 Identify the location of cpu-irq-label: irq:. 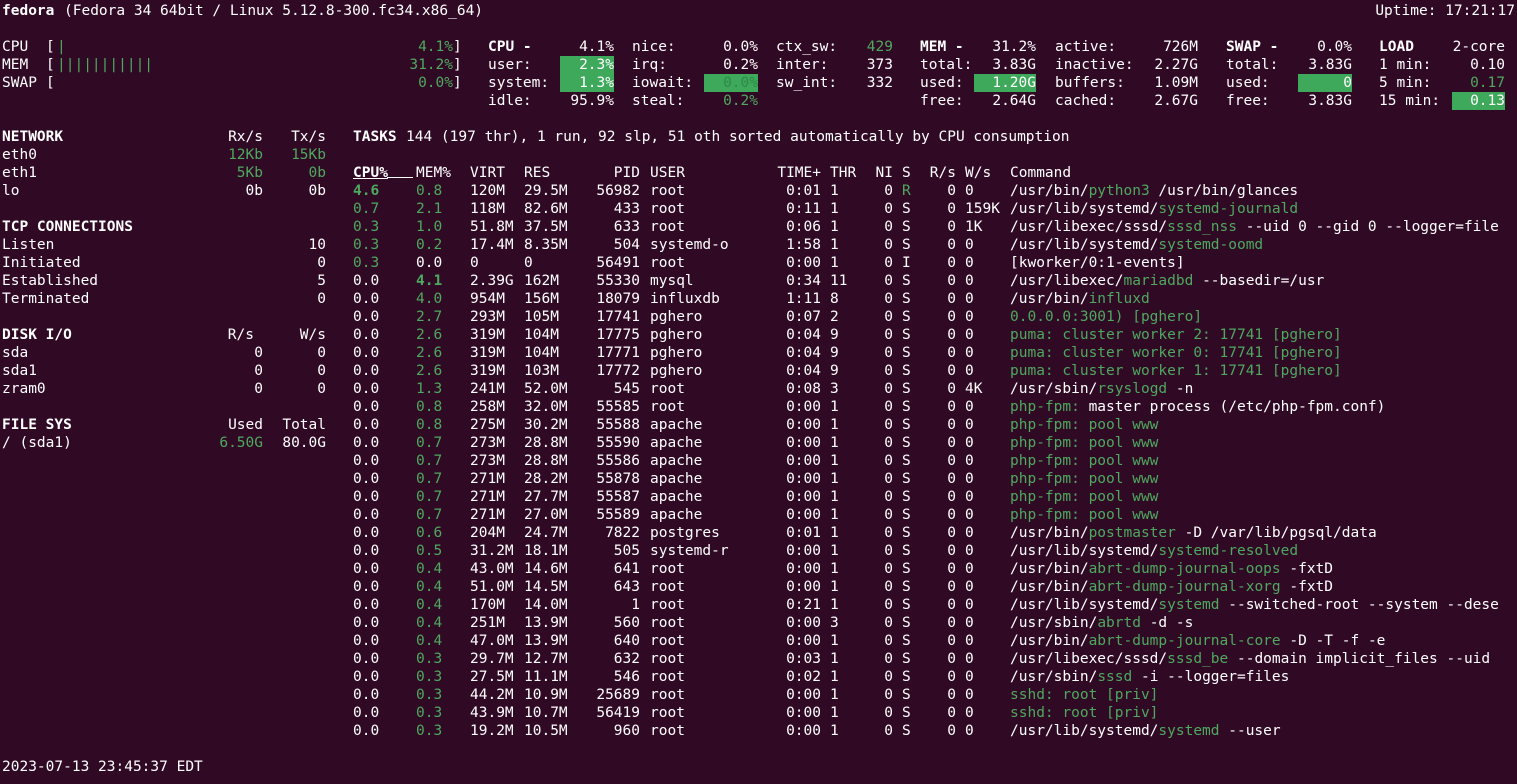
(649, 65).